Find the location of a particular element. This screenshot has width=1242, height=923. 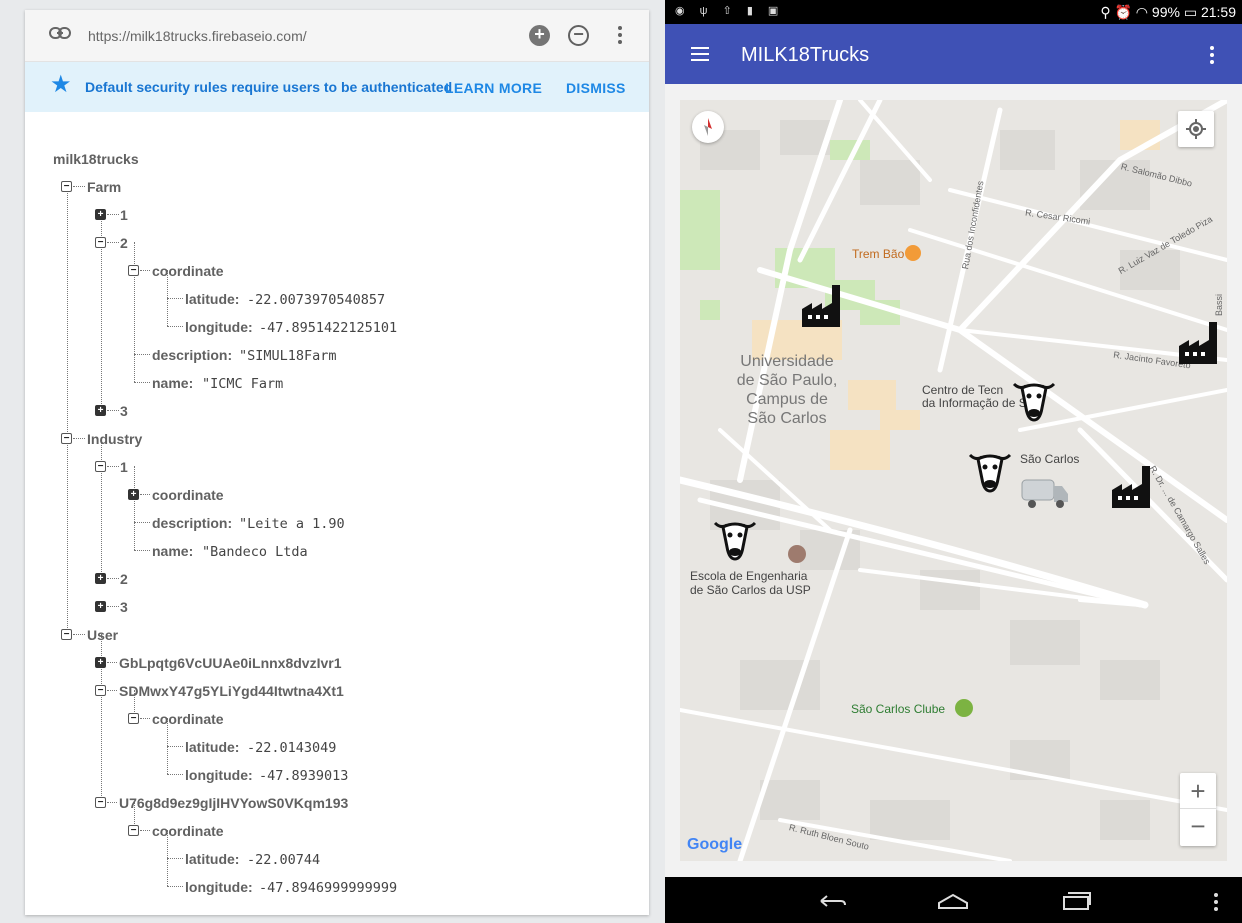

zoom-out-button: − is located at coordinates (1198, 827).